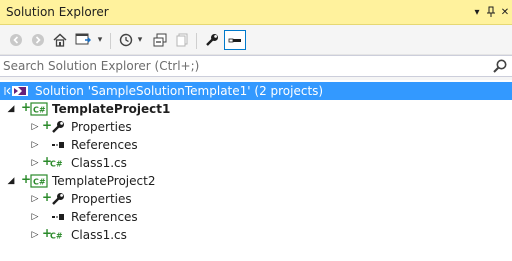 This screenshot has height=261, width=512. What do you see at coordinates (256, 12) in the screenshot?
I see `panel-titlebar: Solution Explorer ▾ ✕` at bounding box center [256, 12].